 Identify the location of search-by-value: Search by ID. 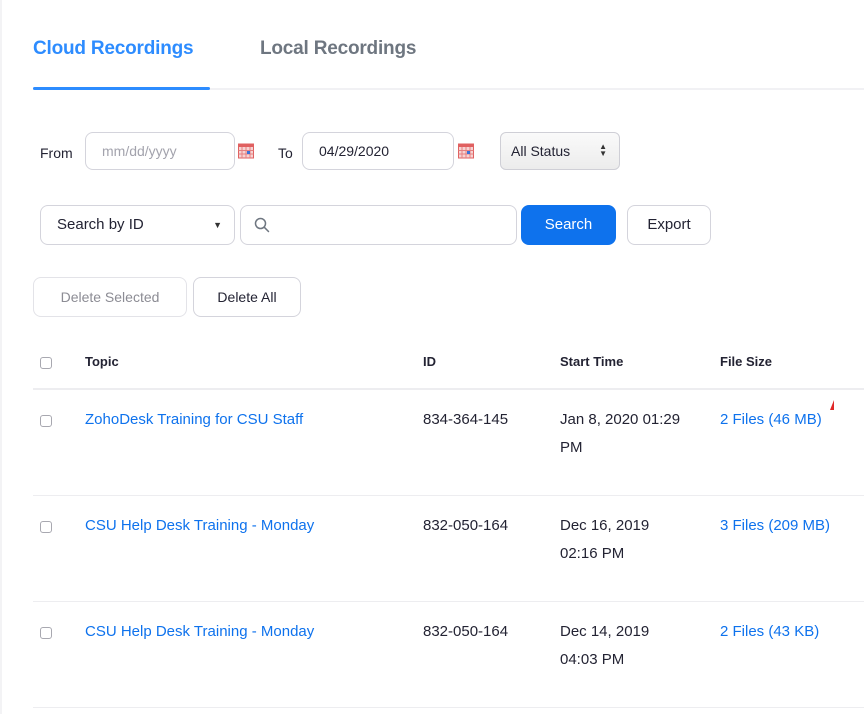
(100, 224).